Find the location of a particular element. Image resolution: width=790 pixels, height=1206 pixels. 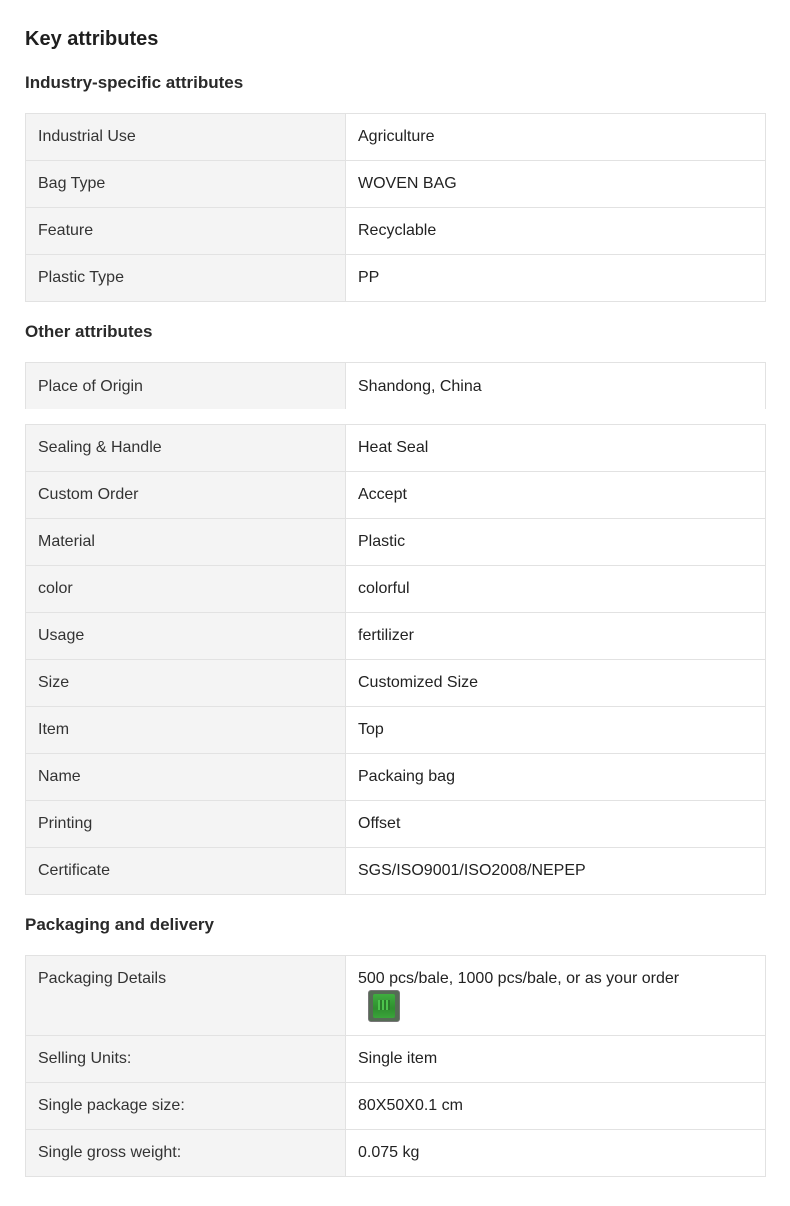

attribute-value: 80X50X0.1 cm is located at coordinates (410, 1105).